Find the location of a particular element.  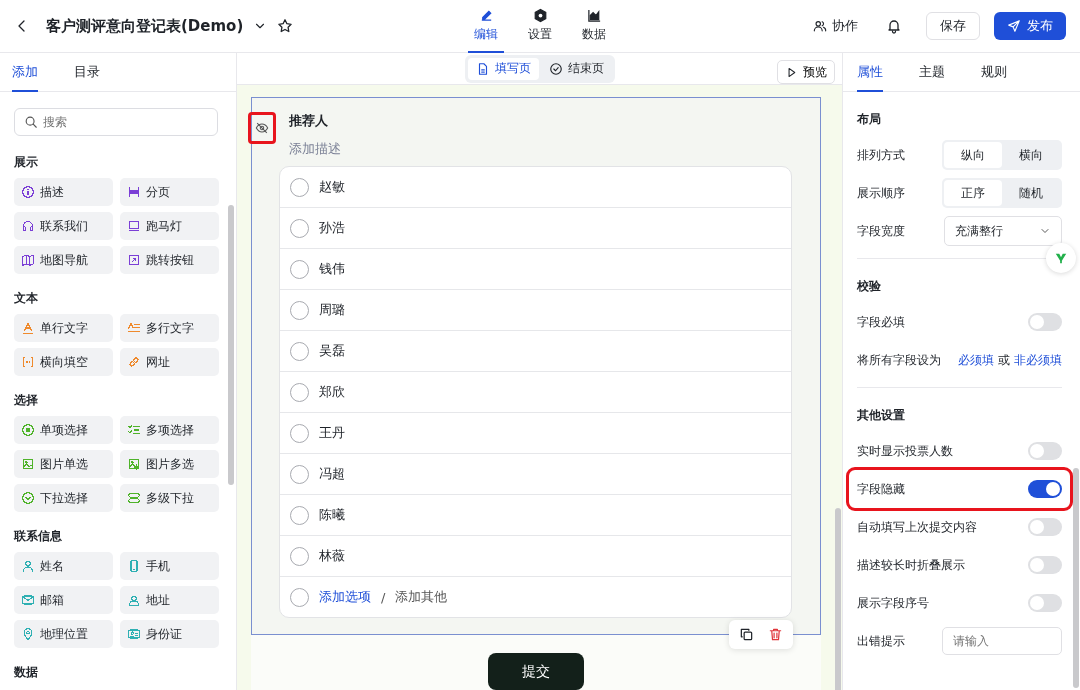

group-title: 数据 is located at coordinates (26, 672).